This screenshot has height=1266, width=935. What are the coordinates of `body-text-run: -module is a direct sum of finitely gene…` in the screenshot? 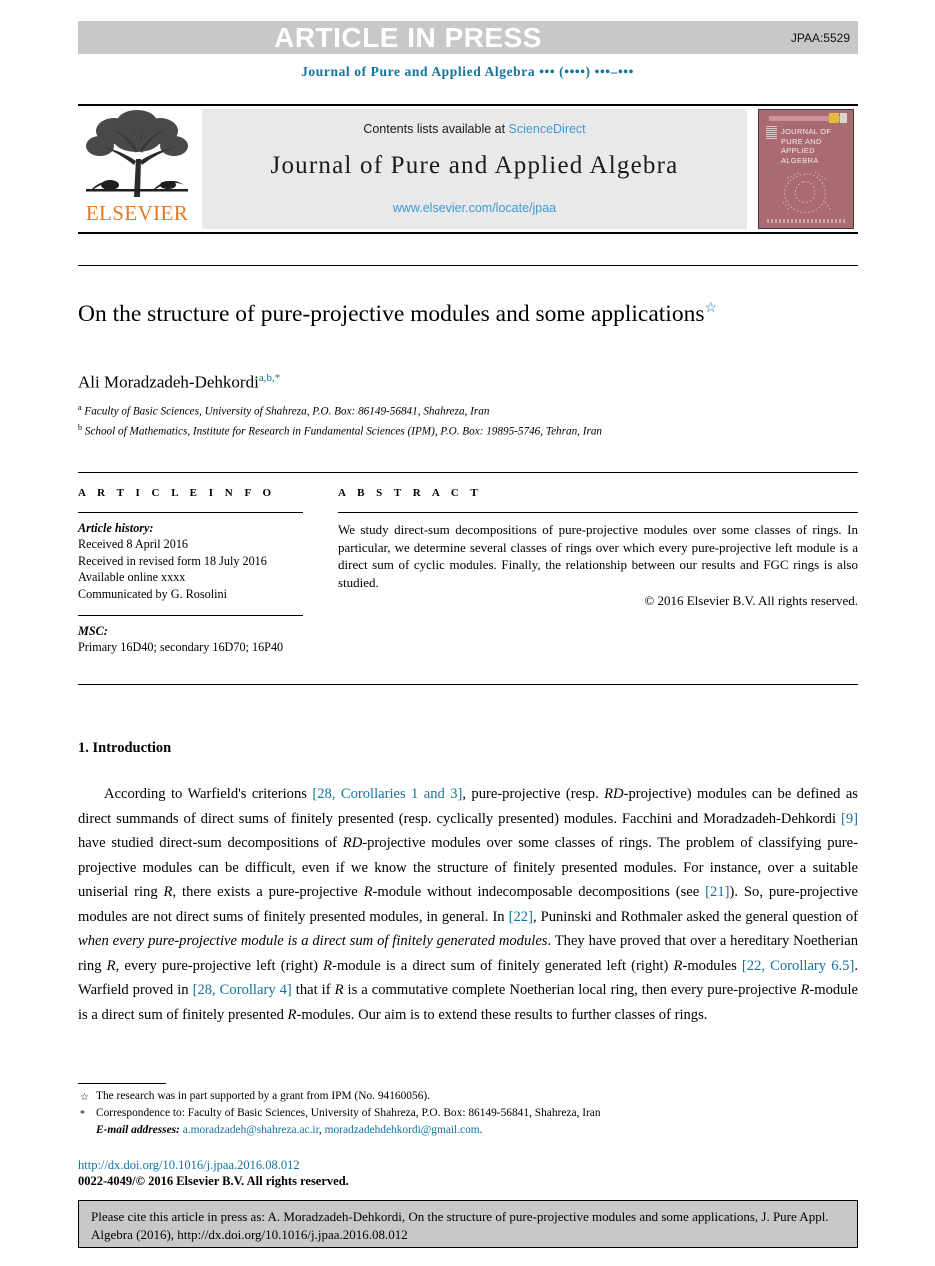 It's located at (503, 965).